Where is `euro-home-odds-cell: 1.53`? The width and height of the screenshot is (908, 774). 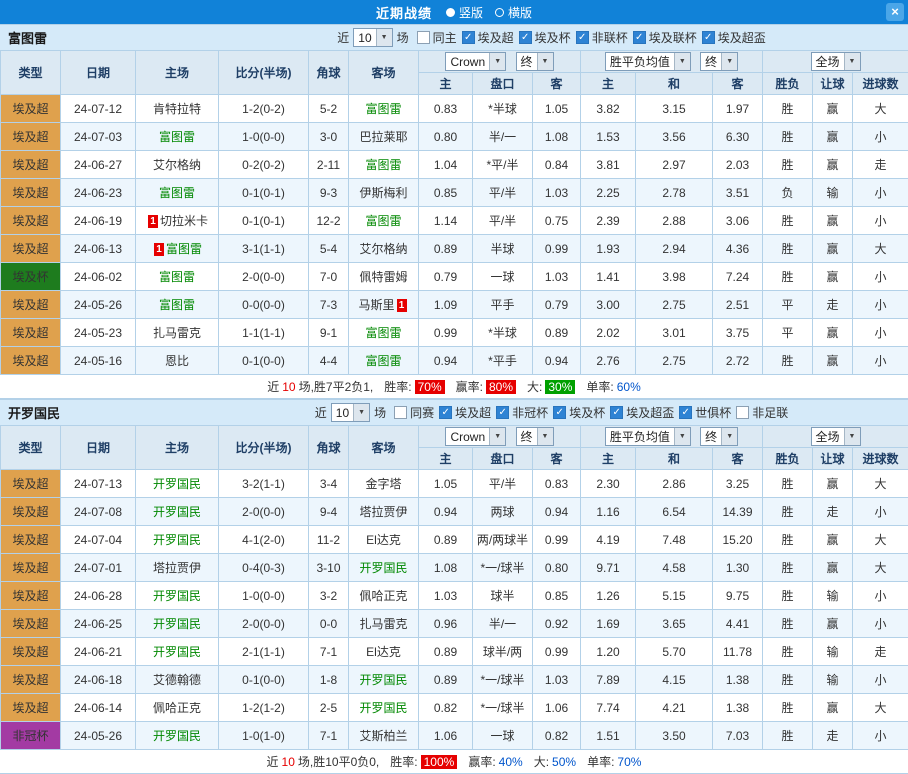
euro-home-odds-cell: 1.53 is located at coordinates (608, 137).